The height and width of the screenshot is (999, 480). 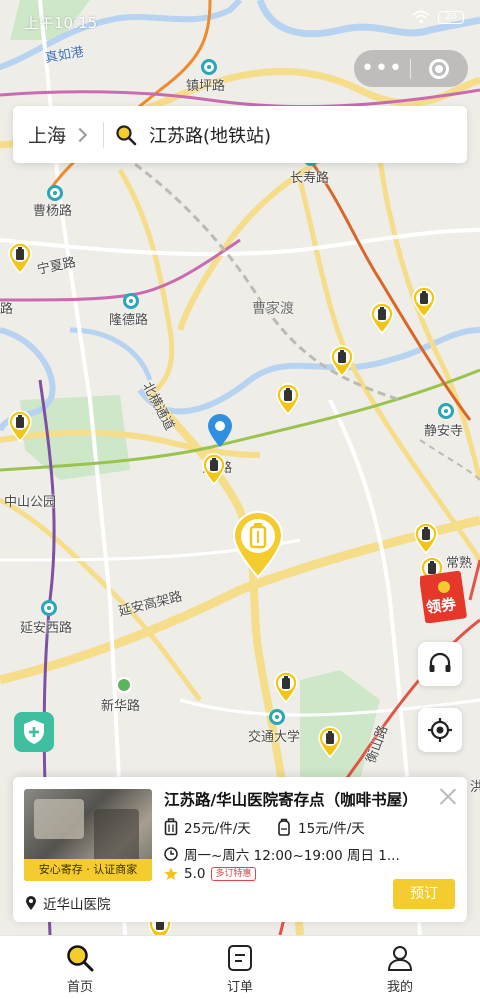 What do you see at coordinates (171, 873) in the screenshot?
I see `star-icon` at bounding box center [171, 873].